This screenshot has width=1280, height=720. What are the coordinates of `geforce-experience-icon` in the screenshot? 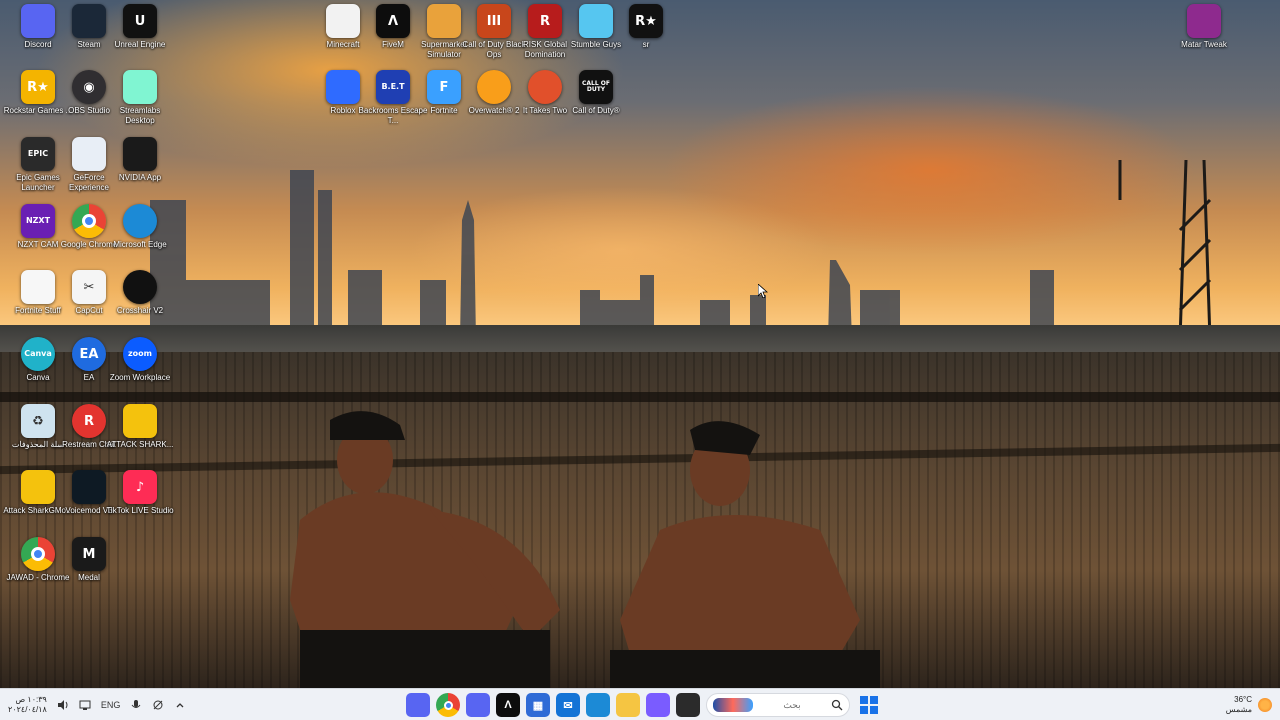 It's located at (89, 154).